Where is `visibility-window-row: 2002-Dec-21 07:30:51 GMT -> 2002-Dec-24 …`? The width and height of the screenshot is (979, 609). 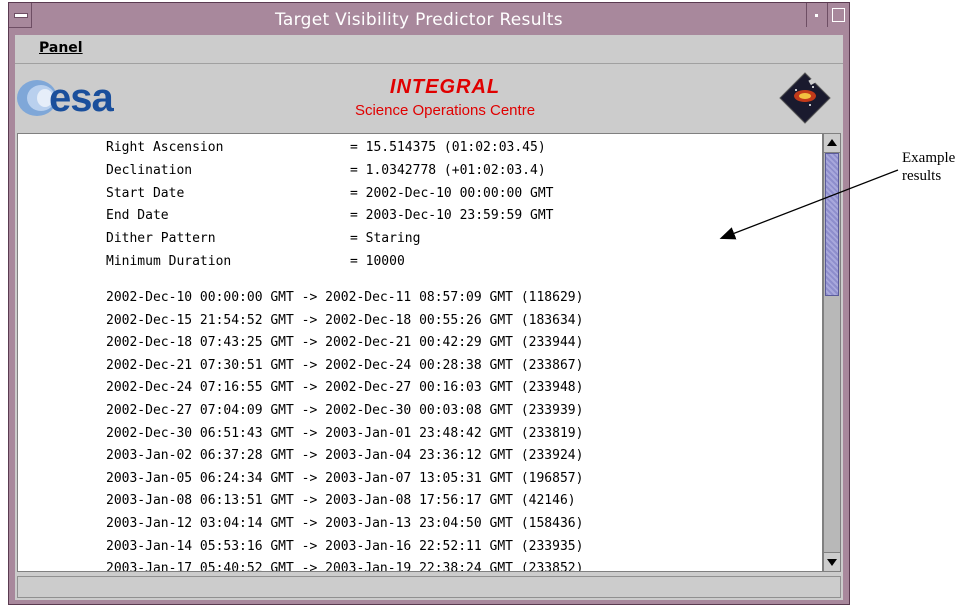
visibility-window-row: 2002-Dec-21 07:30:51 GMT -> 2002-Dec-24 … is located at coordinates (345, 365).